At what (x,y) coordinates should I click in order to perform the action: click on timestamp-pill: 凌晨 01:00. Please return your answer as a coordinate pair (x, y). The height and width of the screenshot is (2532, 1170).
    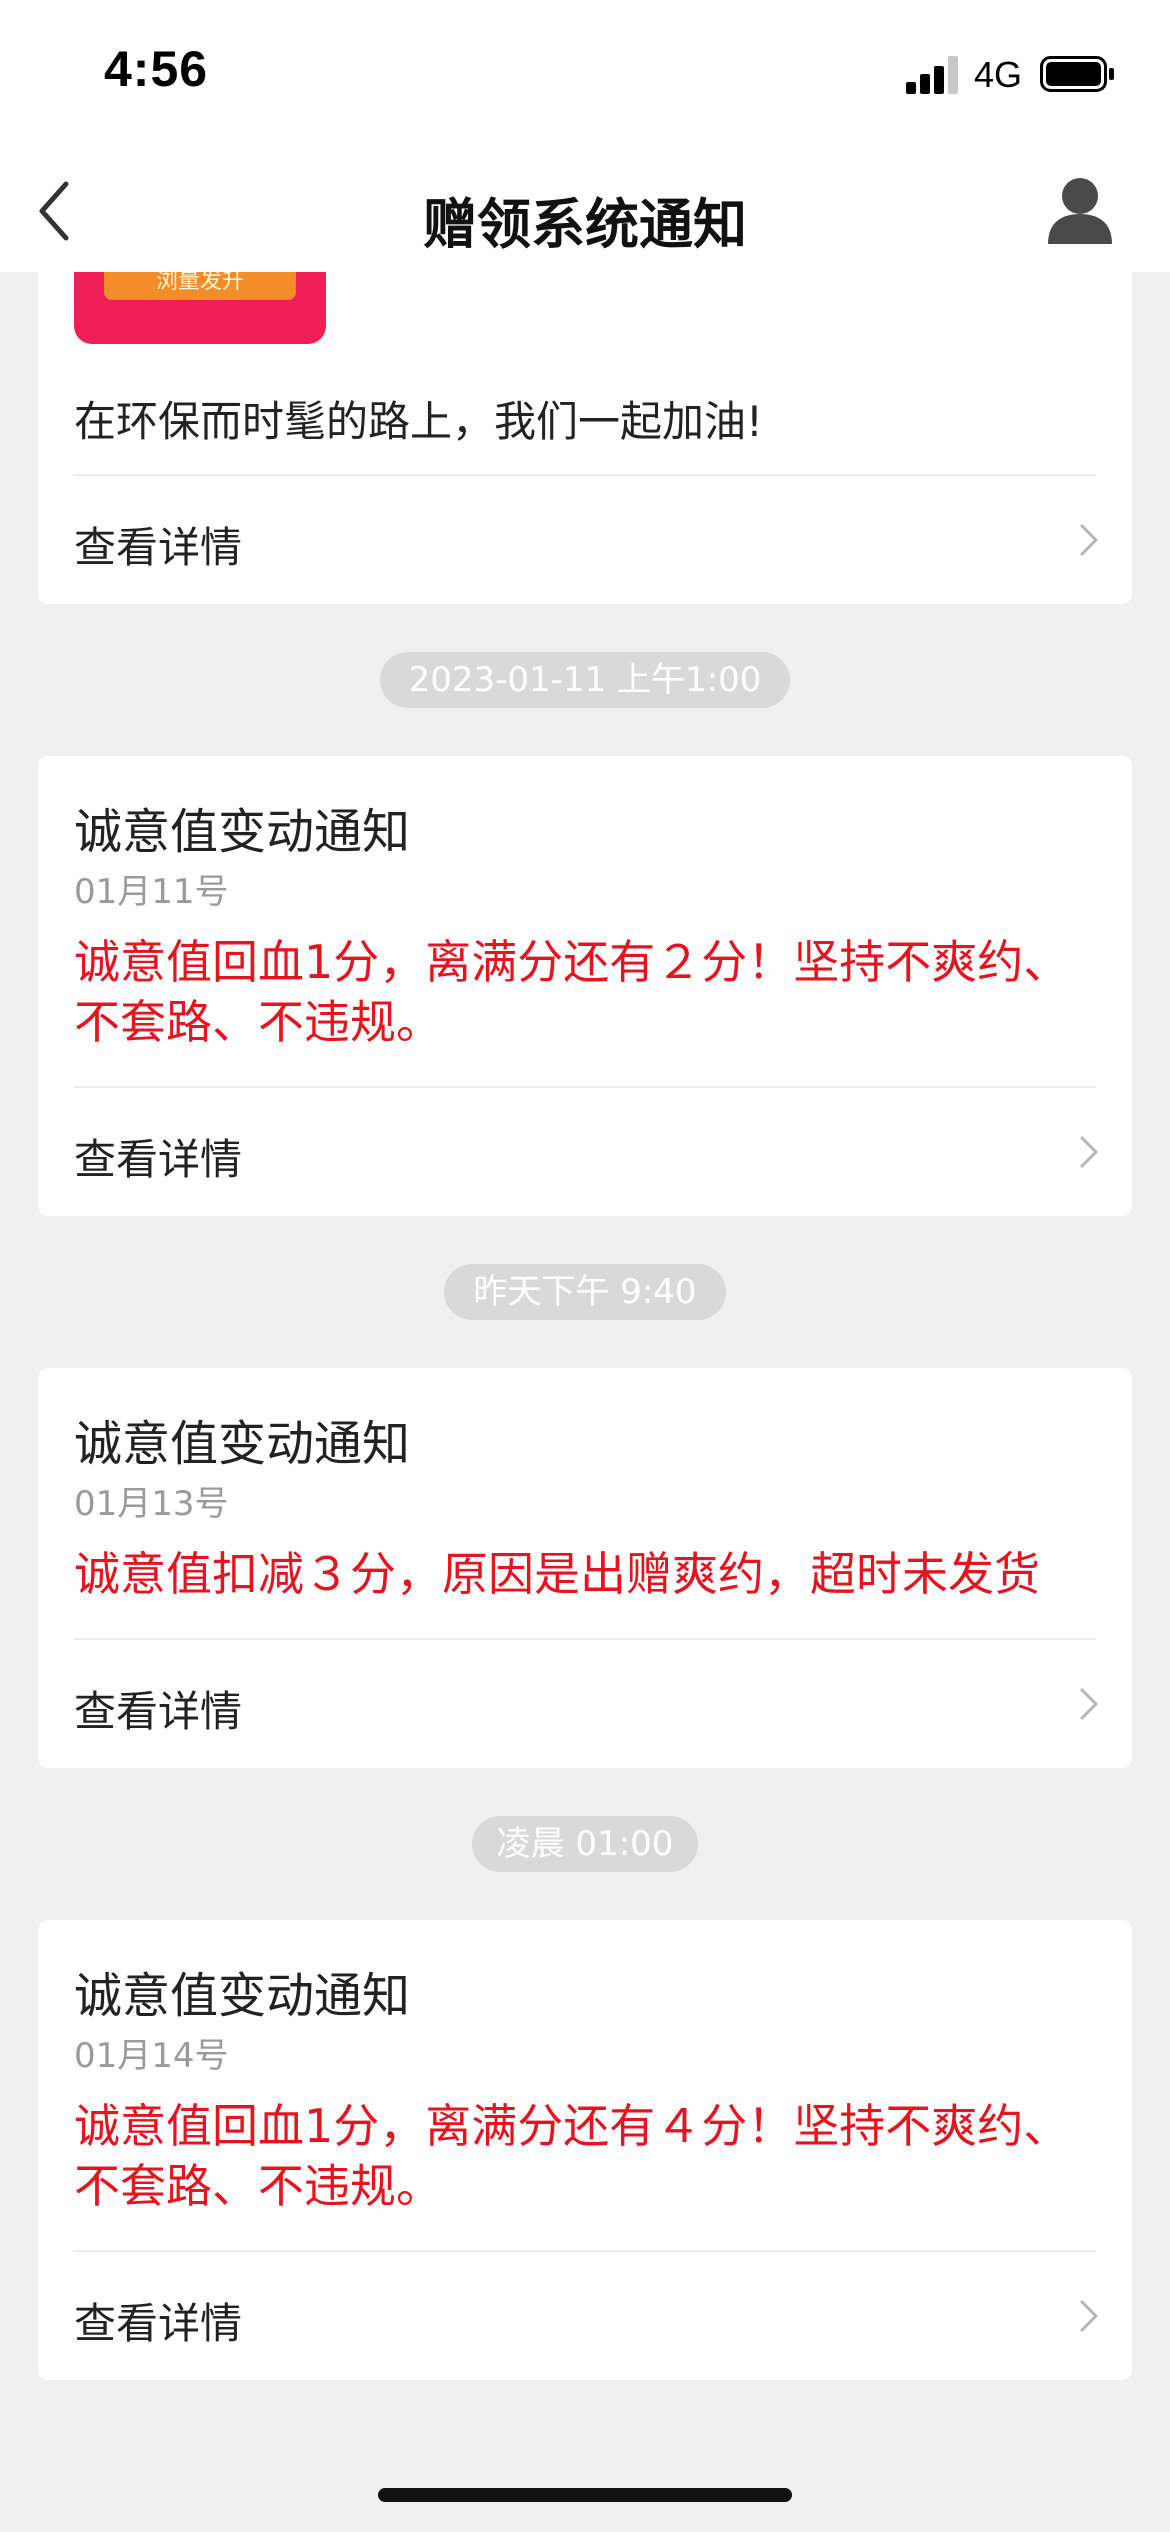
    Looking at the image, I should click on (585, 1844).